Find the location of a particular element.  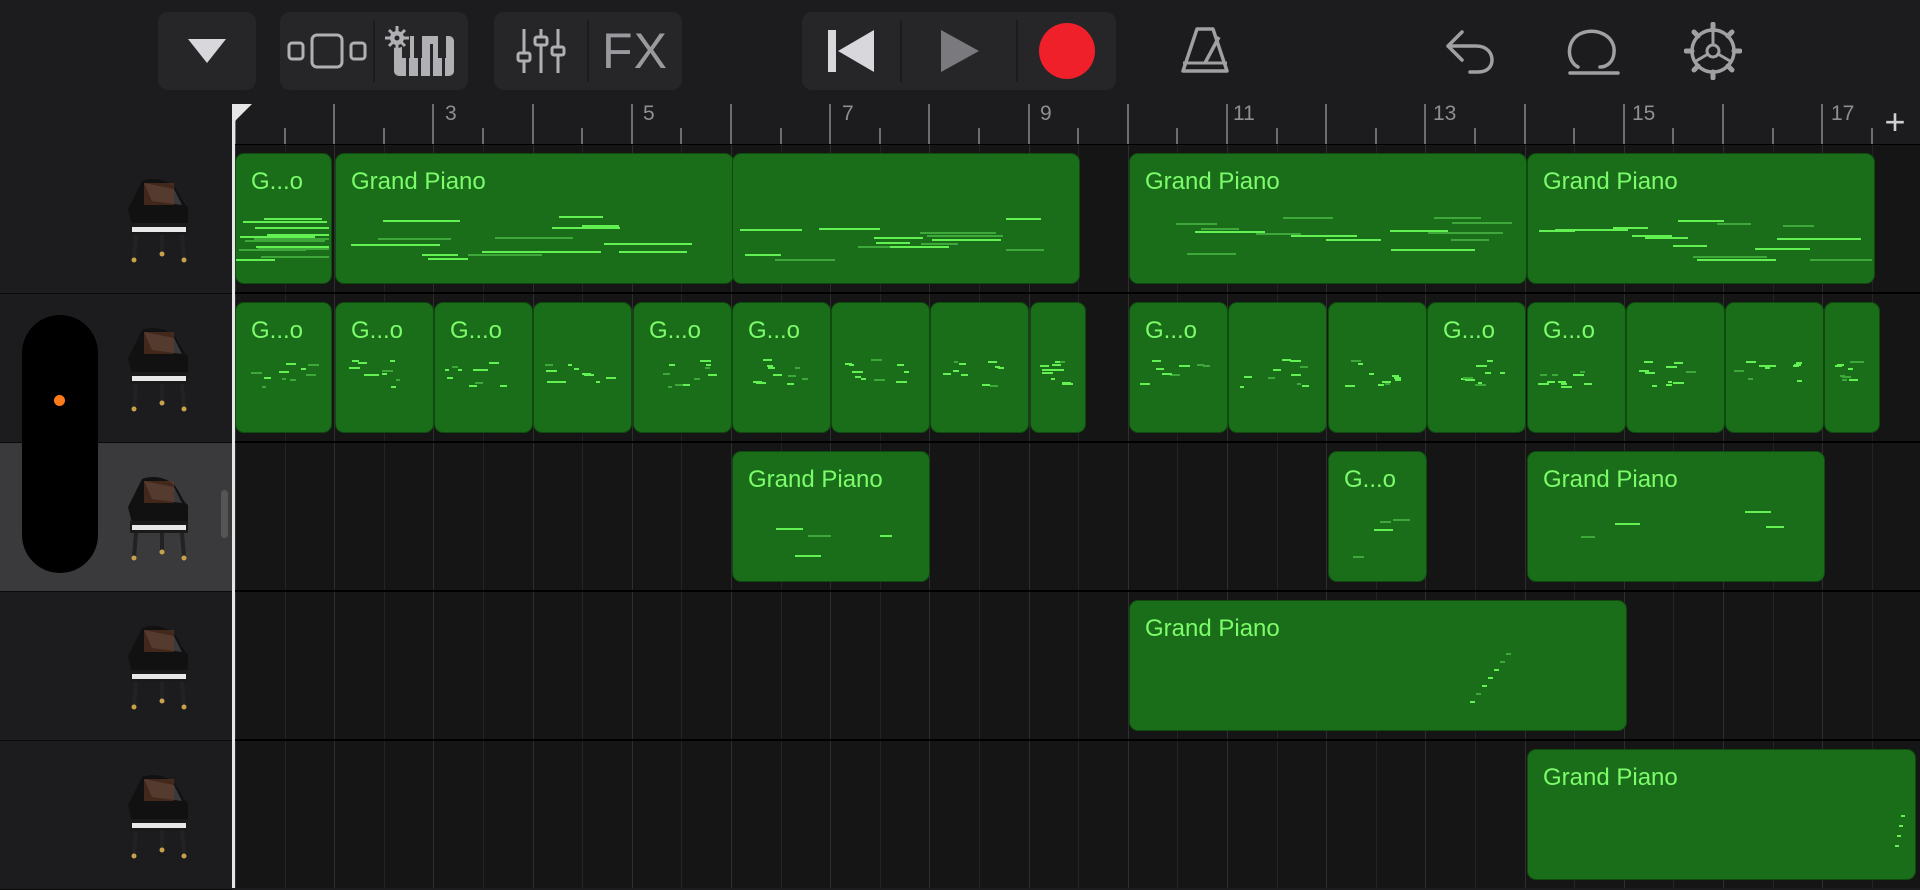

region-label: G...o is located at coordinates (277, 330).